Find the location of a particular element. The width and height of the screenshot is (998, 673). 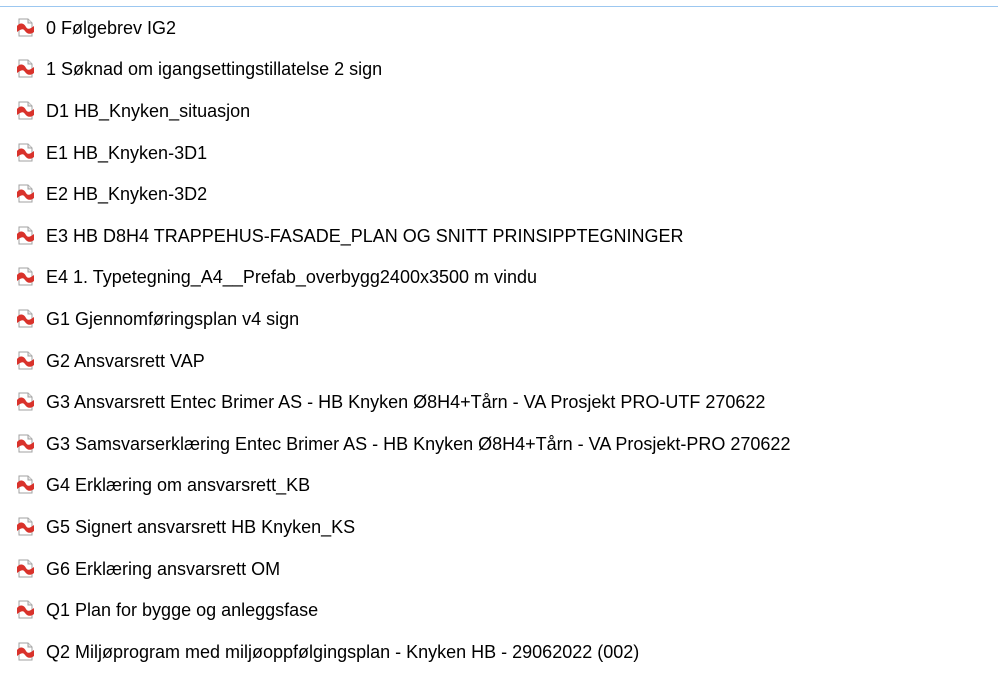

file-name: G2 Ansvarsrett VAP is located at coordinates (125, 360).